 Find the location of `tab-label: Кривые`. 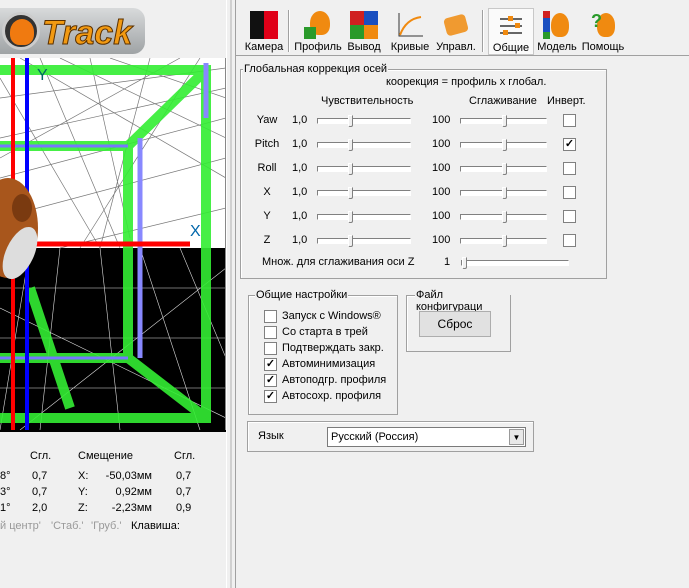

tab-label: Кривые is located at coordinates (410, 47).